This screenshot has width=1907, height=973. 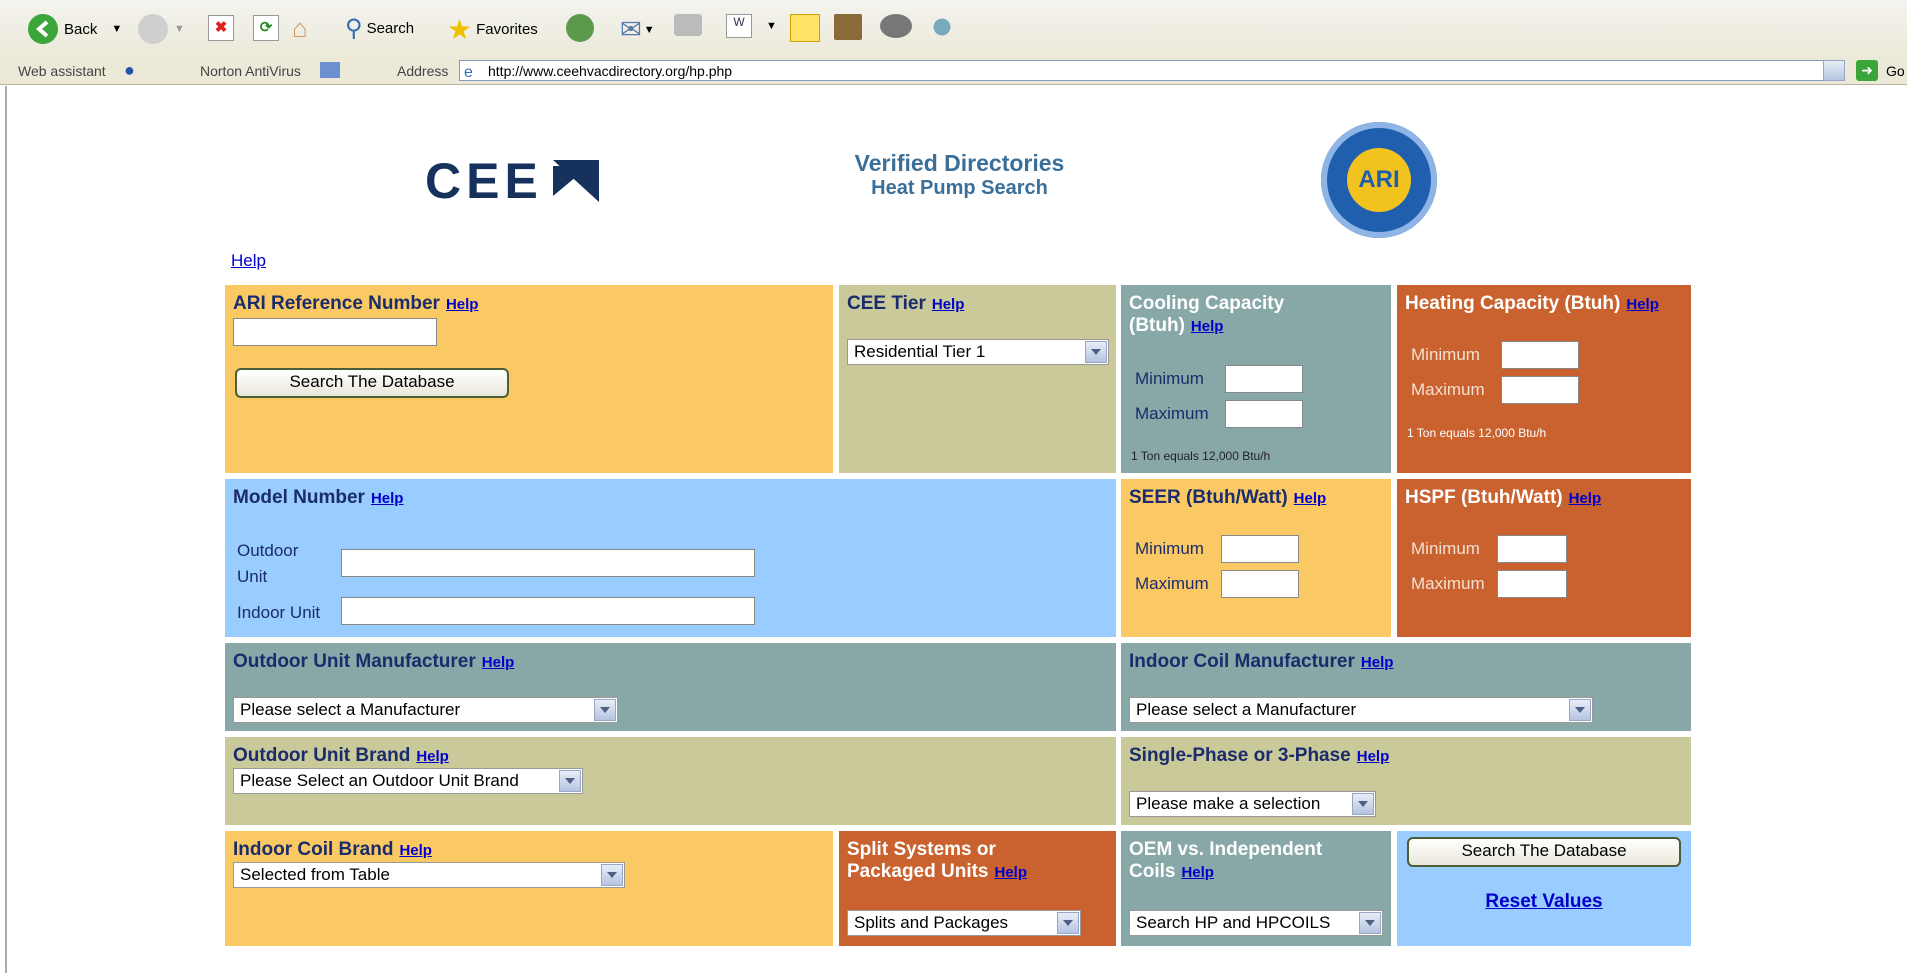 What do you see at coordinates (248, 261) in the screenshot?
I see `page-help-link: Help` at bounding box center [248, 261].